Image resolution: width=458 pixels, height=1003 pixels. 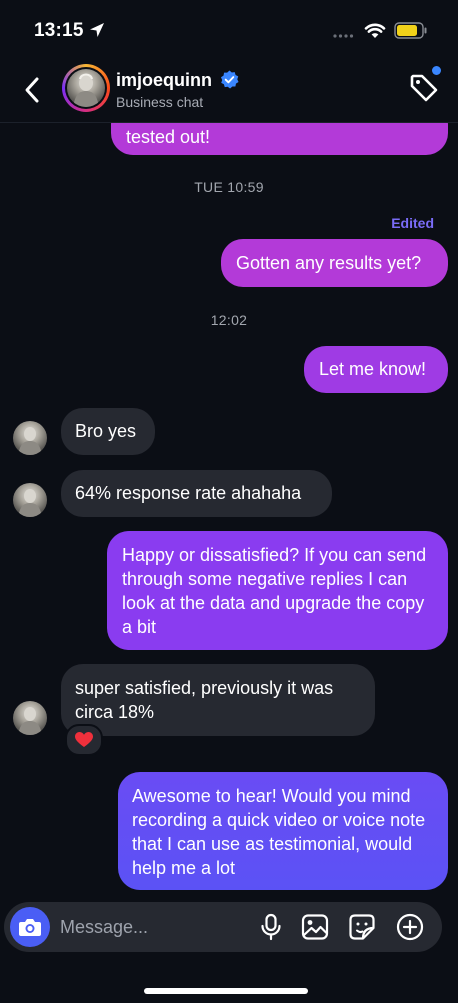 What do you see at coordinates (86, 88) in the screenshot?
I see `profile-avatar` at bounding box center [86, 88].